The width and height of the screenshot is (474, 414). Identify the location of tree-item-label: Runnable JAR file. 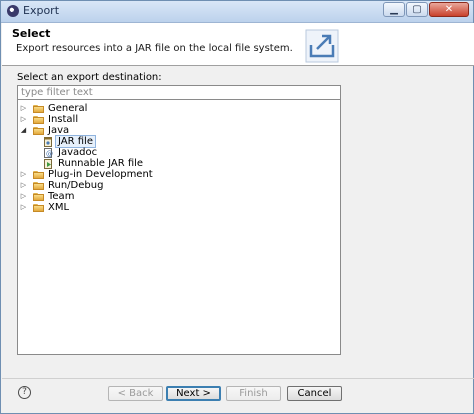
(101, 163).